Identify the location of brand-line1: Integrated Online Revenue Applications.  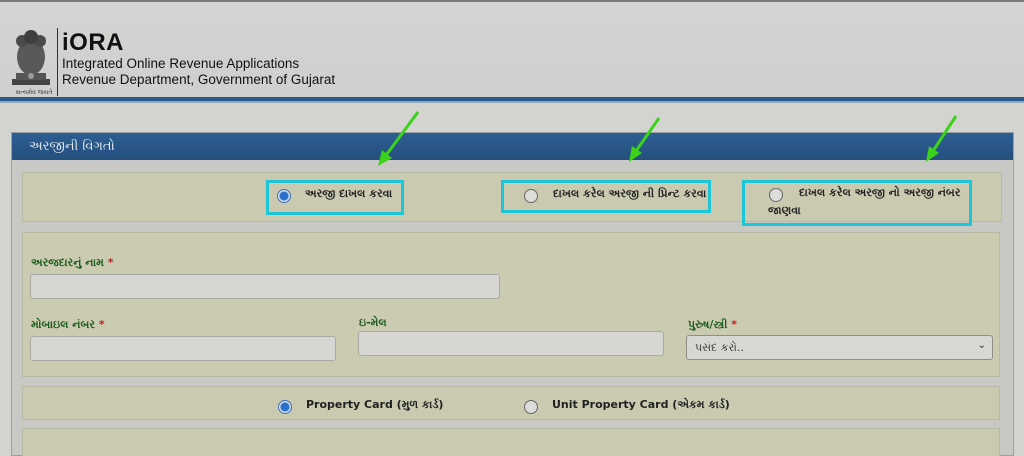
(181, 63).